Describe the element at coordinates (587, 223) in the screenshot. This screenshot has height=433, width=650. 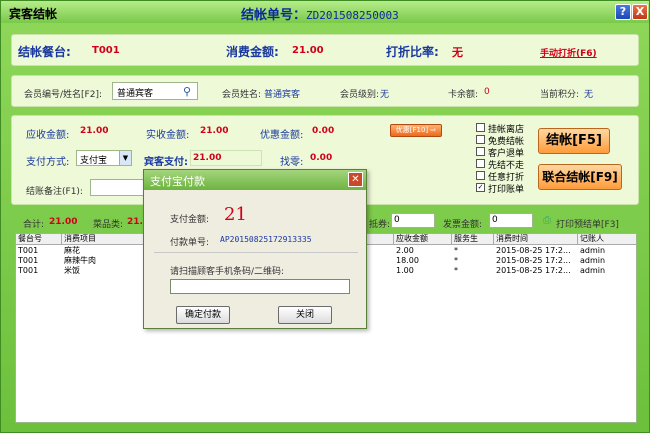
I see `print-pre-button: 打印预结单[F3]` at that location.